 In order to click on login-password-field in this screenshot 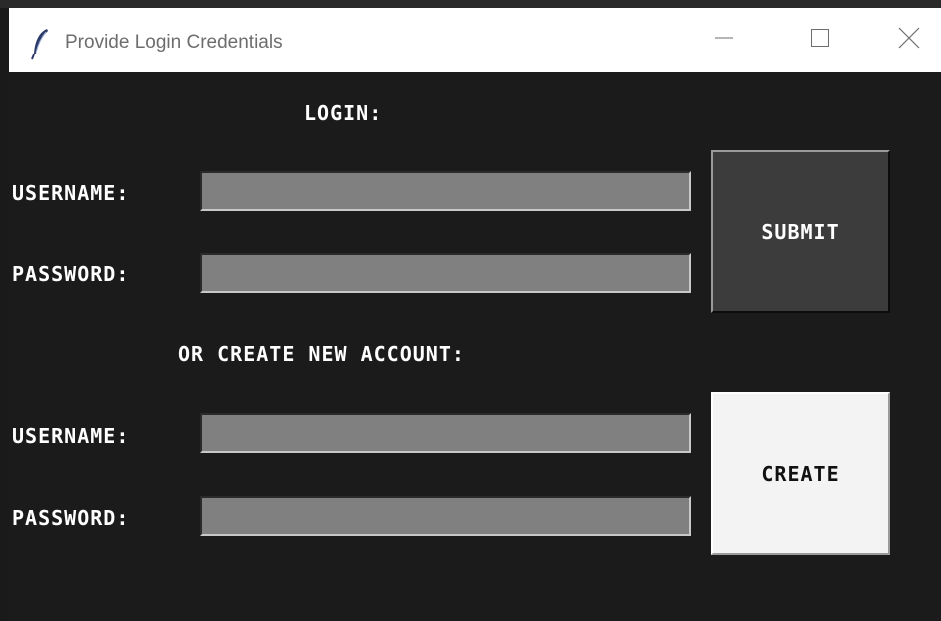, I will do `click(445, 273)`.